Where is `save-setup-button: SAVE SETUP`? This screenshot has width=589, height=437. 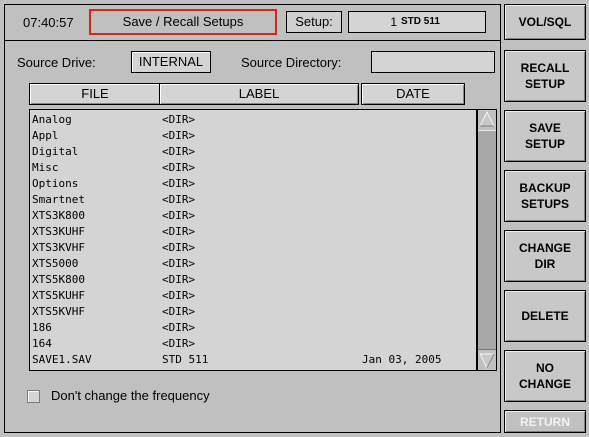
save-setup-button: SAVE SETUP is located at coordinates (545, 136).